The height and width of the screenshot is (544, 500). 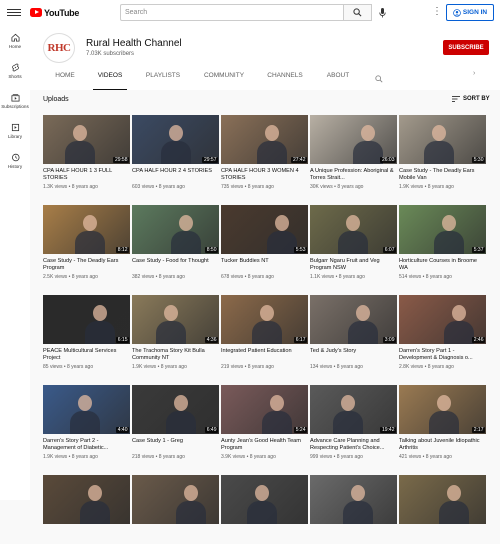 I want to click on guide-item-subscriptions: Subscriptions, so click(x=15, y=101).